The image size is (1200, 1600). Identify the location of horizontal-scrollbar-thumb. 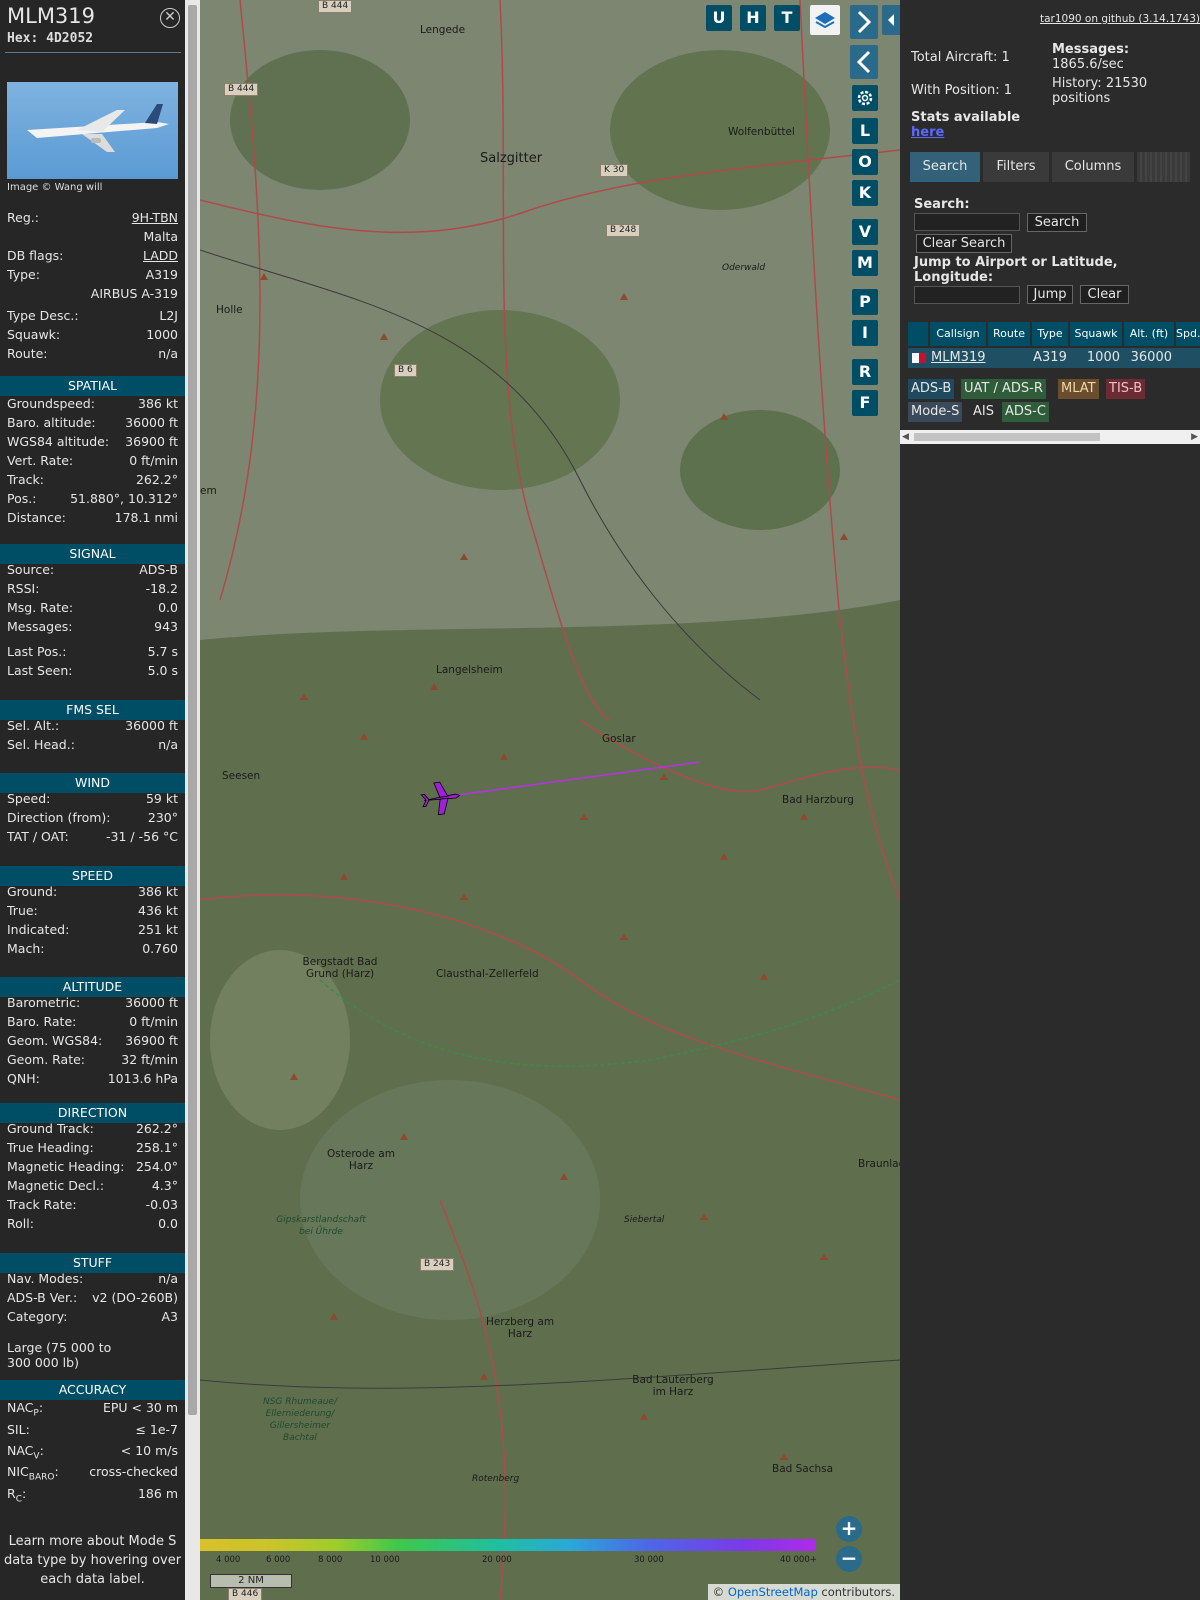
(1007, 437).